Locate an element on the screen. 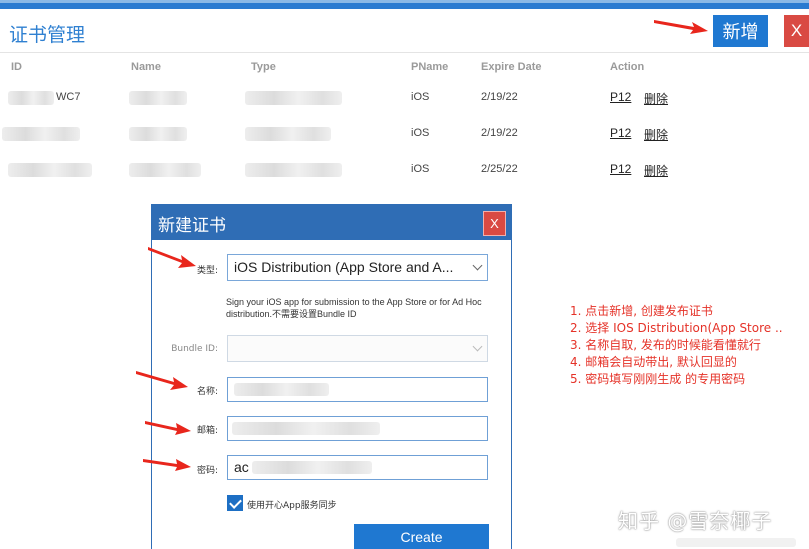  page-title: 证书管理 is located at coordinates (47, 35).